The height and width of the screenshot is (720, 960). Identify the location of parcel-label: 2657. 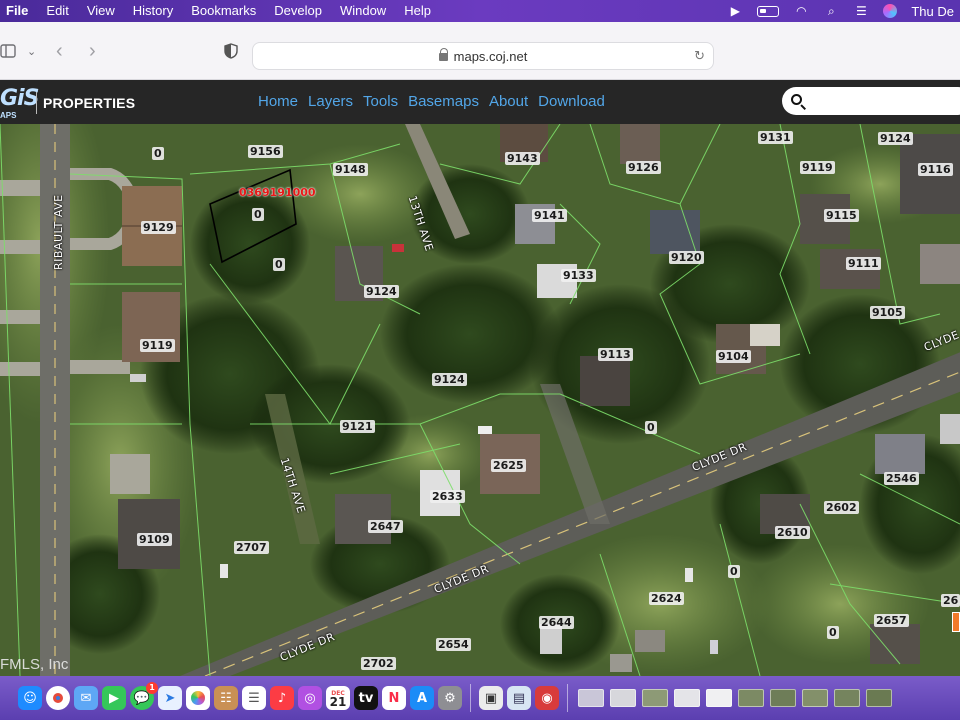
(891, 620).